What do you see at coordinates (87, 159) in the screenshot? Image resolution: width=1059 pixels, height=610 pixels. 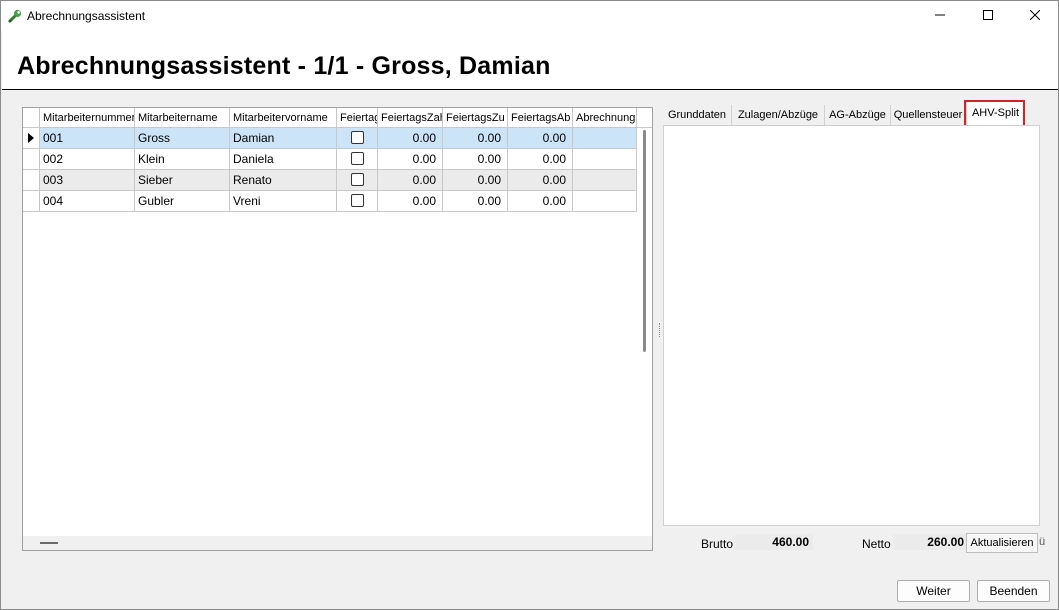 I see `cell-mitarbeiternummer: 002` at bounding box center [87, 159].